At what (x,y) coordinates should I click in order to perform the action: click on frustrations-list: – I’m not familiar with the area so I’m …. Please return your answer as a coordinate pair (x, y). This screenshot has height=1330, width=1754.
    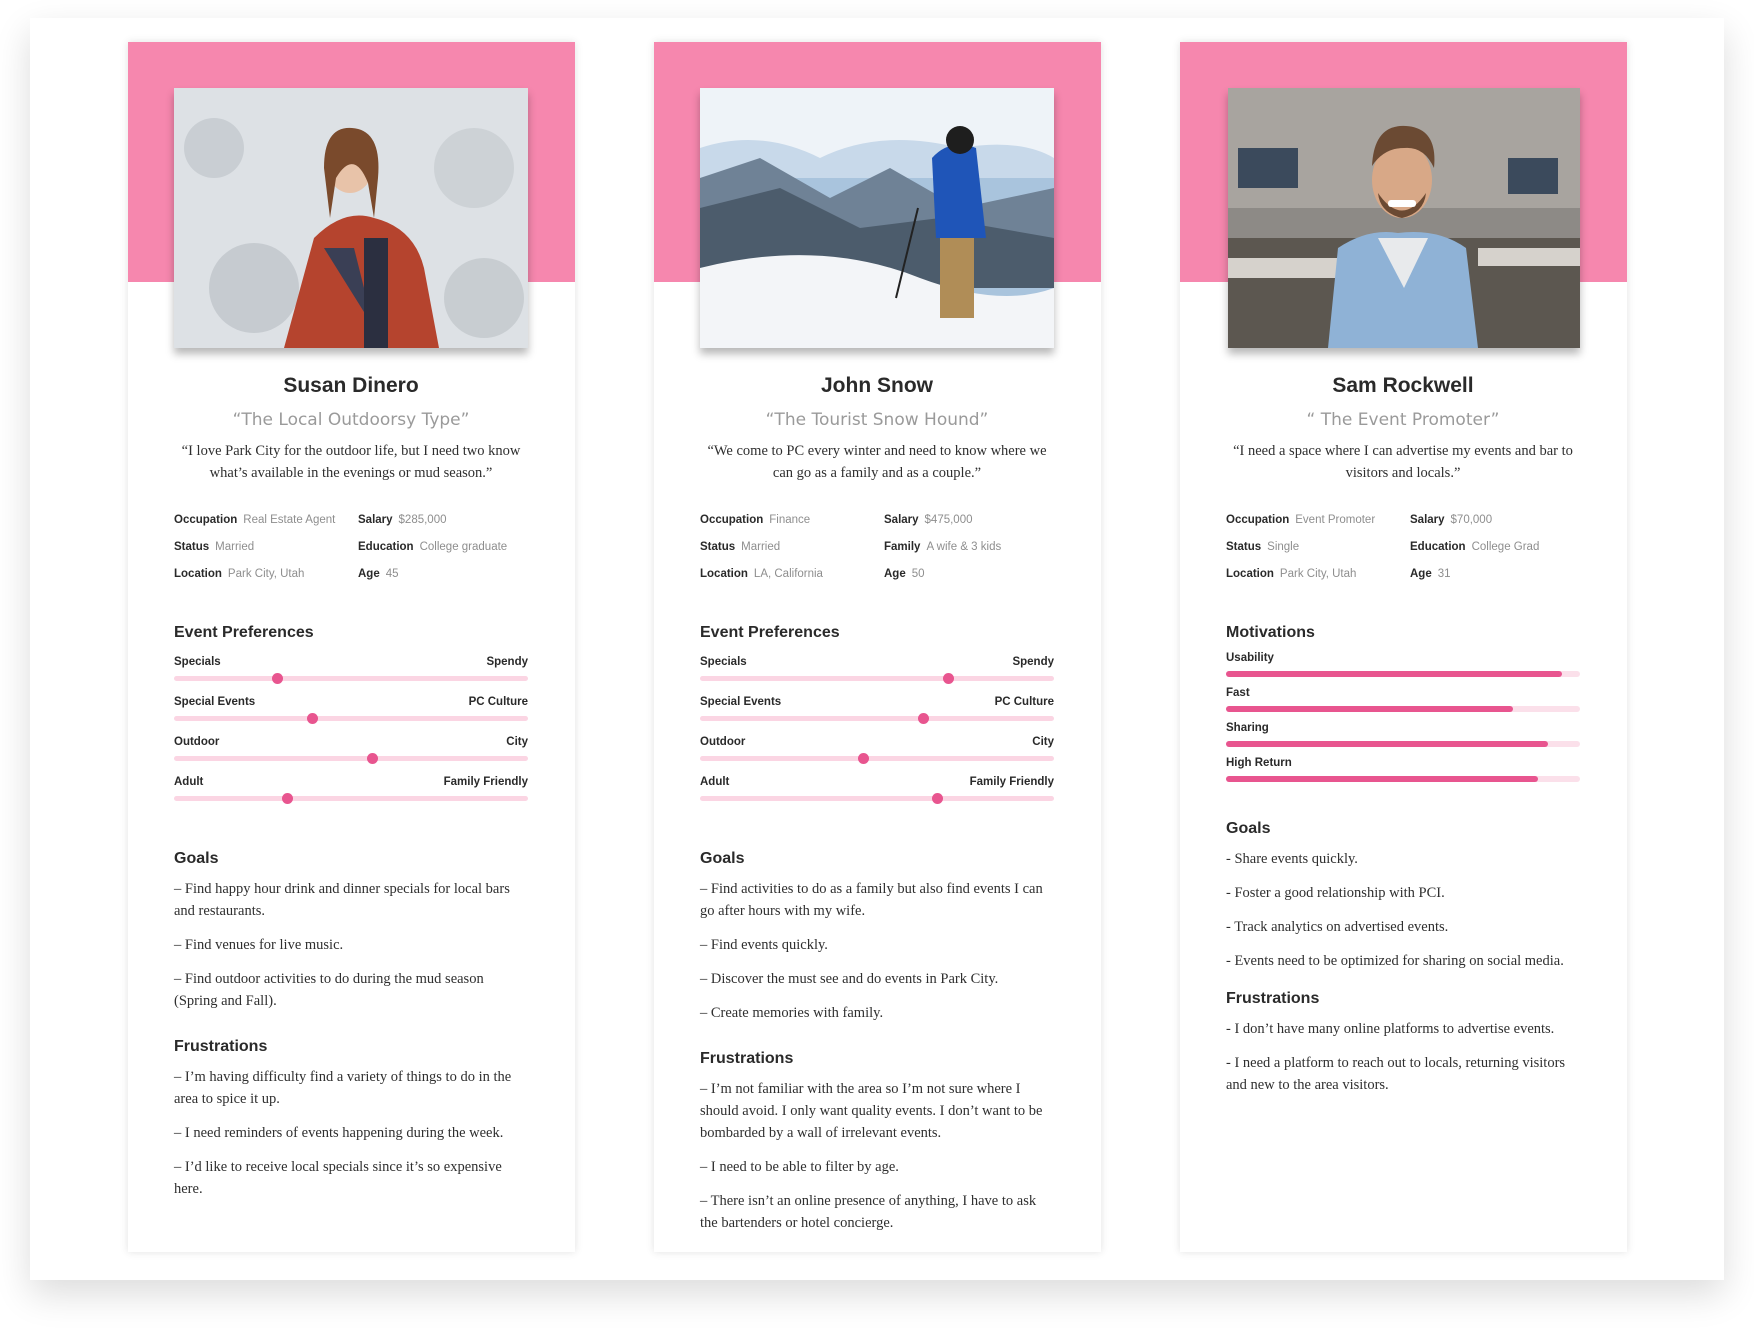
    Looking at the image, I should click on (877, 1156).